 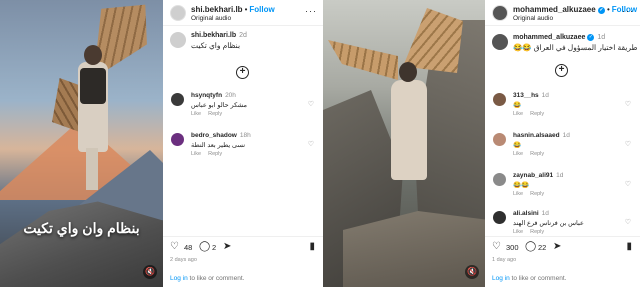 What do you see at coordinates (562, 107) in the screenshot?
I see `comment-item: 313__hs 1d 😂 Like Reply ♡` at bounding box center [562, 107].